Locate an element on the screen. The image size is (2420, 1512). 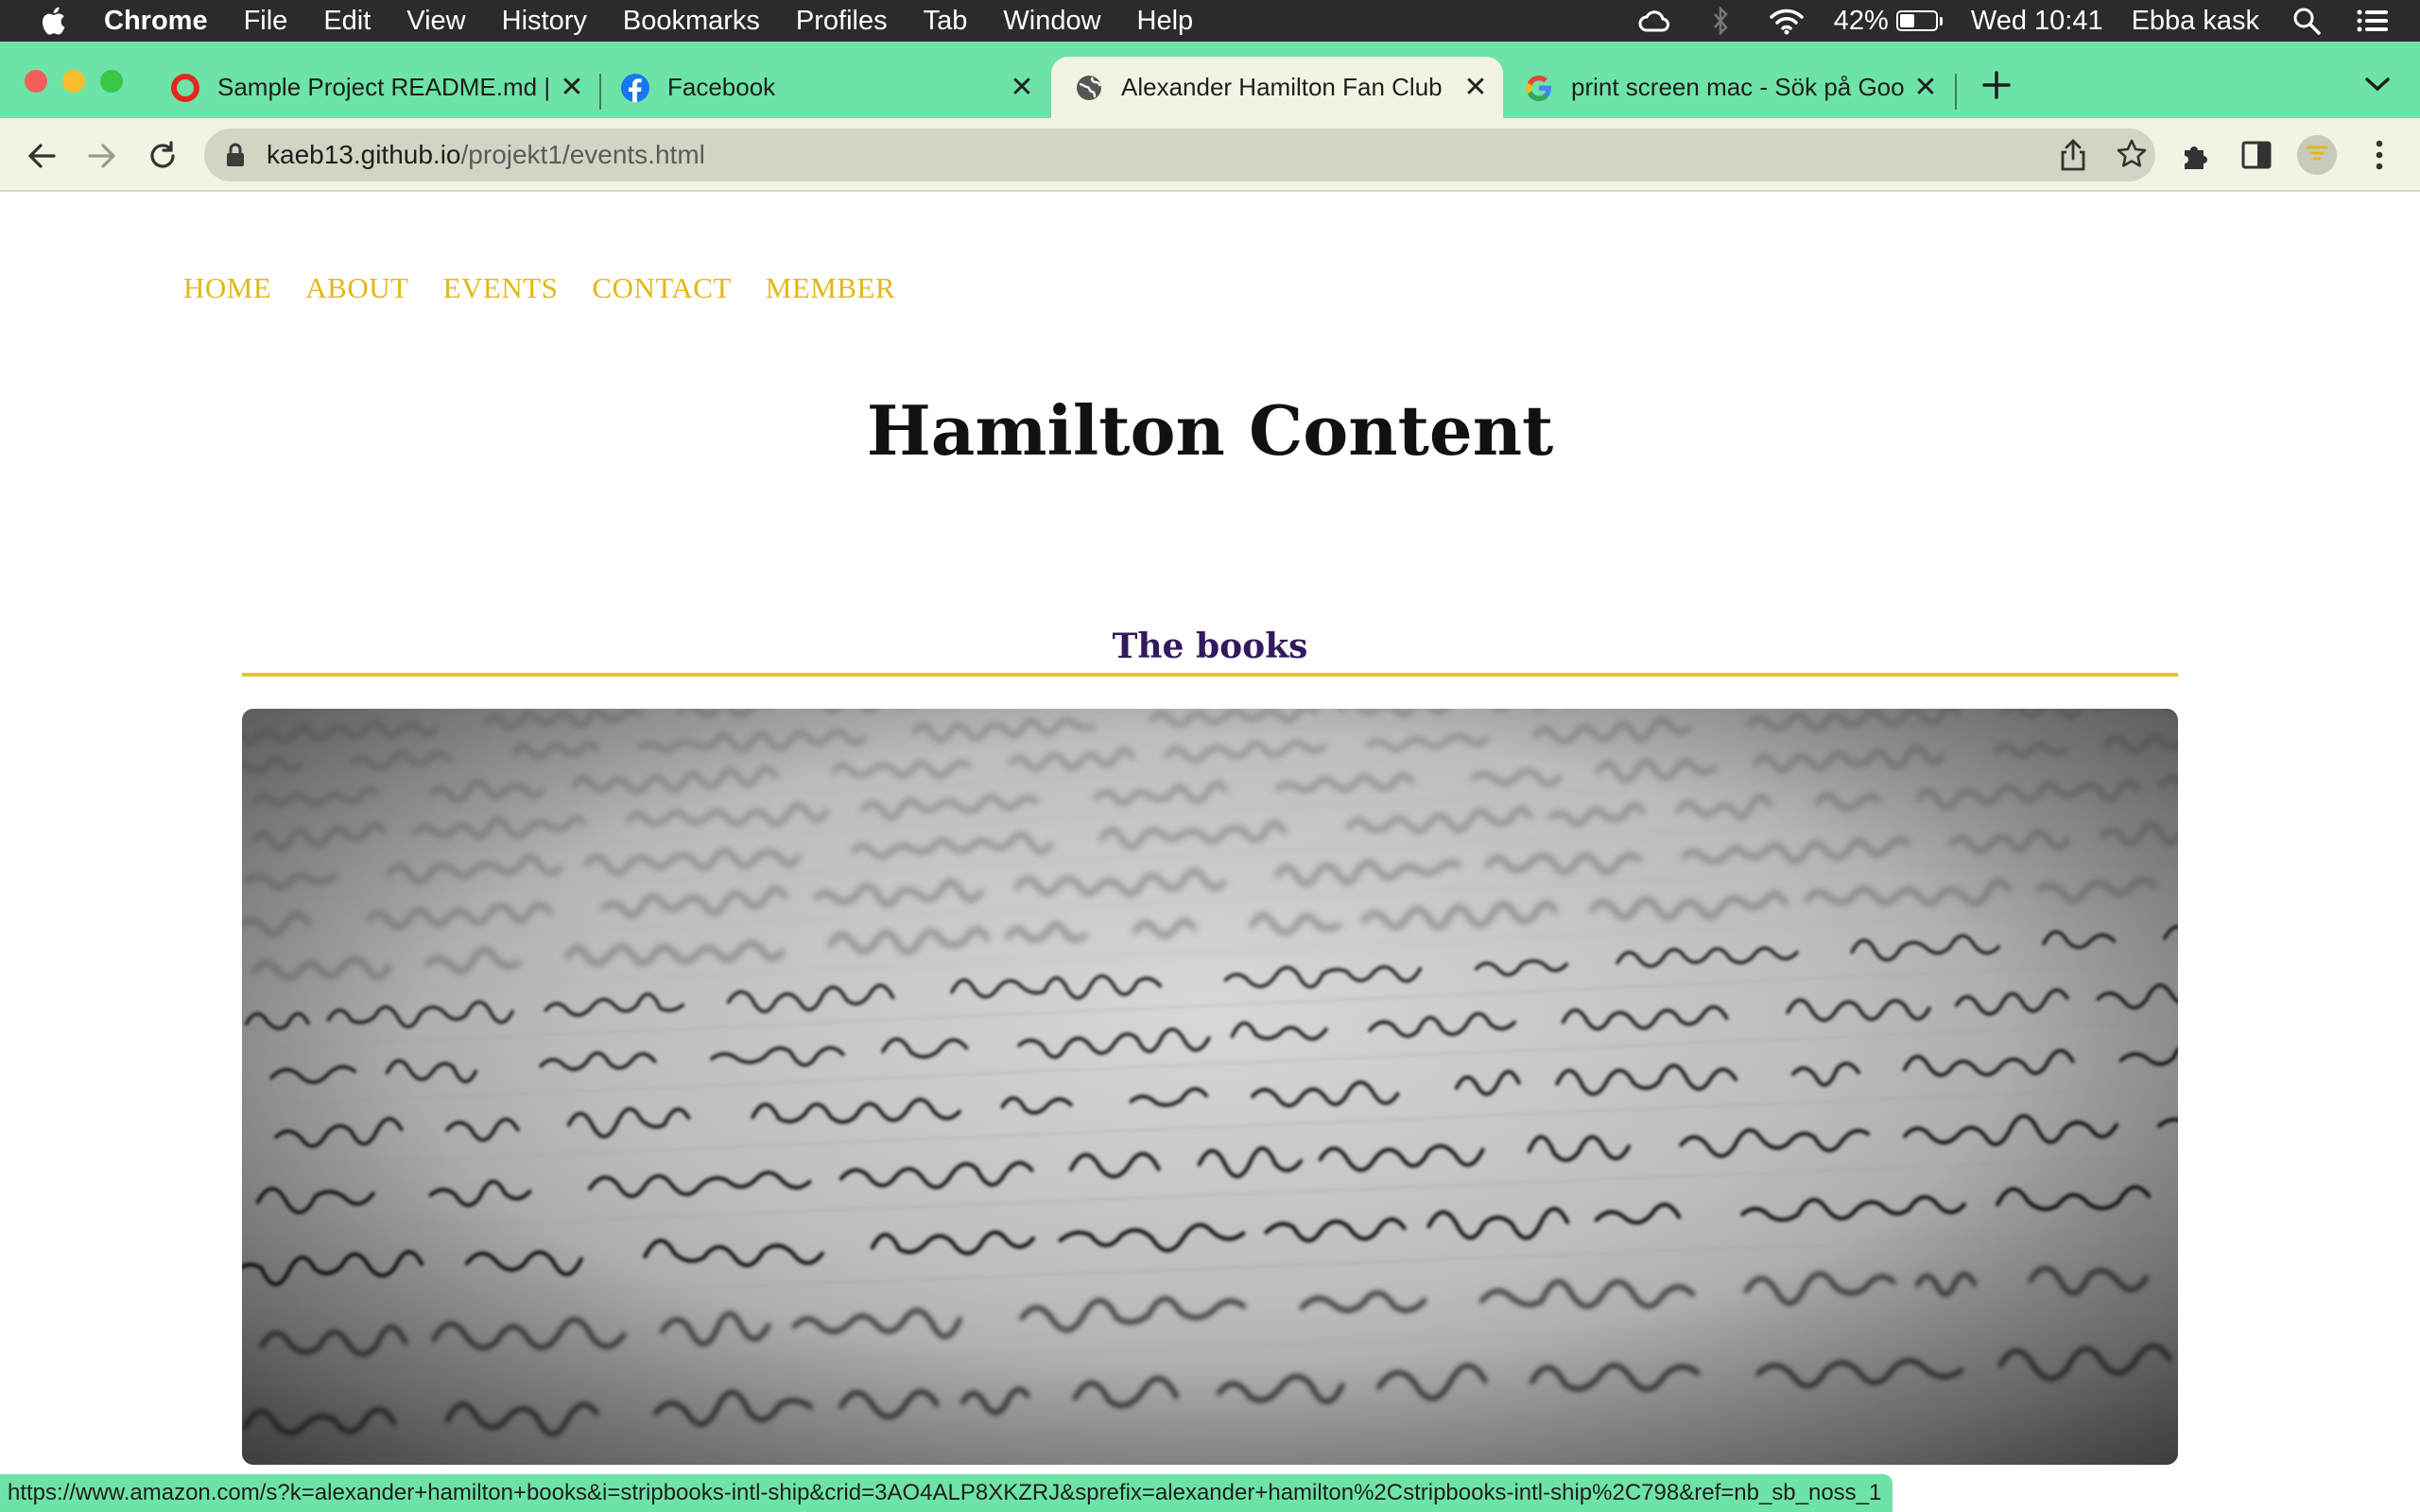
nav-link-events: EVENTS is located at coordinates (501, 288).